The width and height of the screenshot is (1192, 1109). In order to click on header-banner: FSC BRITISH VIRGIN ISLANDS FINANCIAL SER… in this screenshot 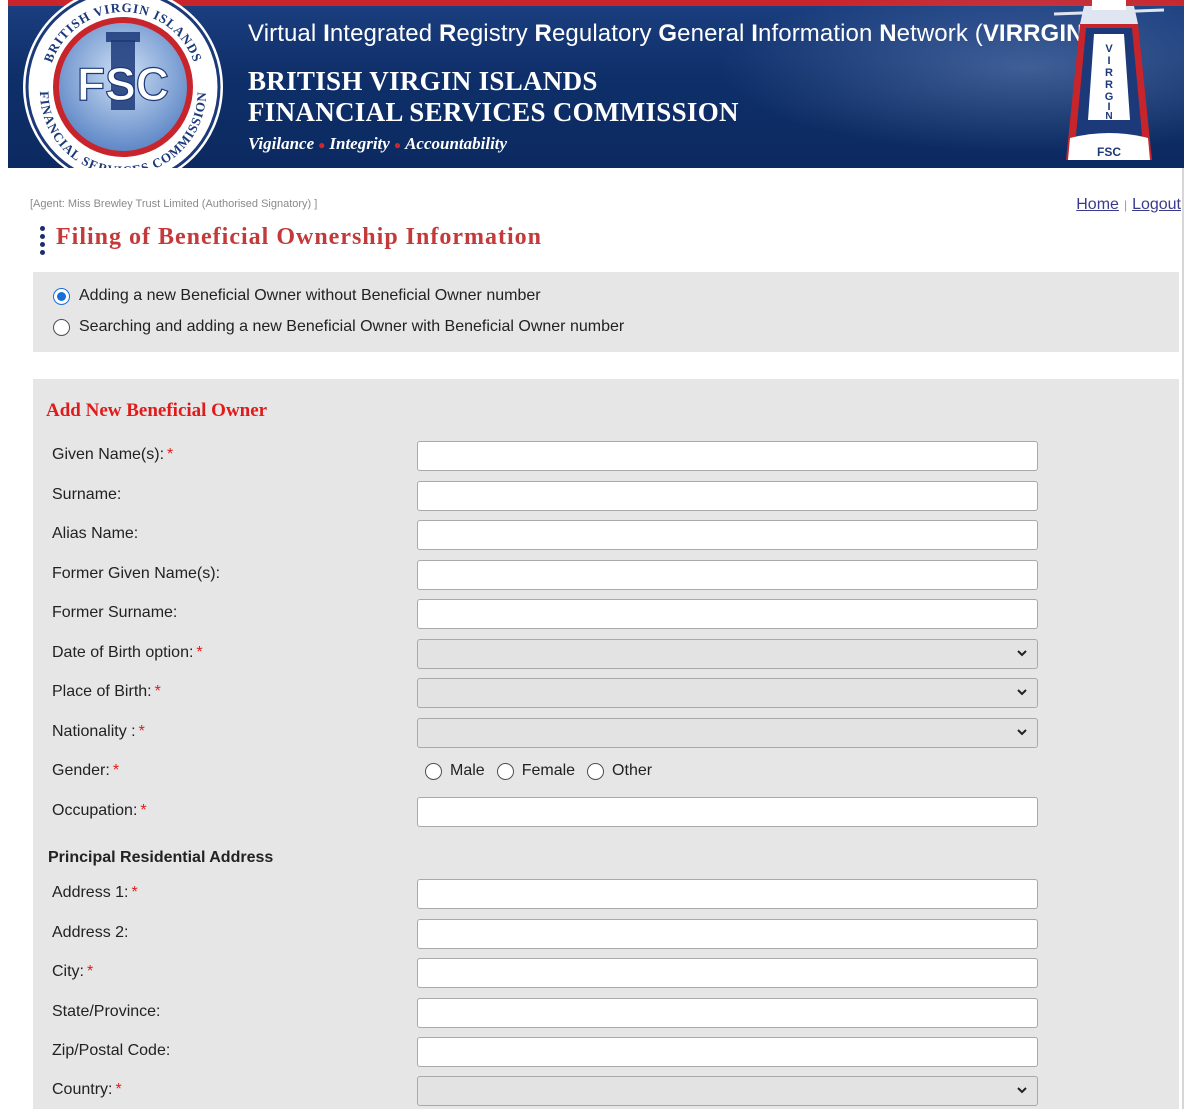, I will do `click(596, 84)`.